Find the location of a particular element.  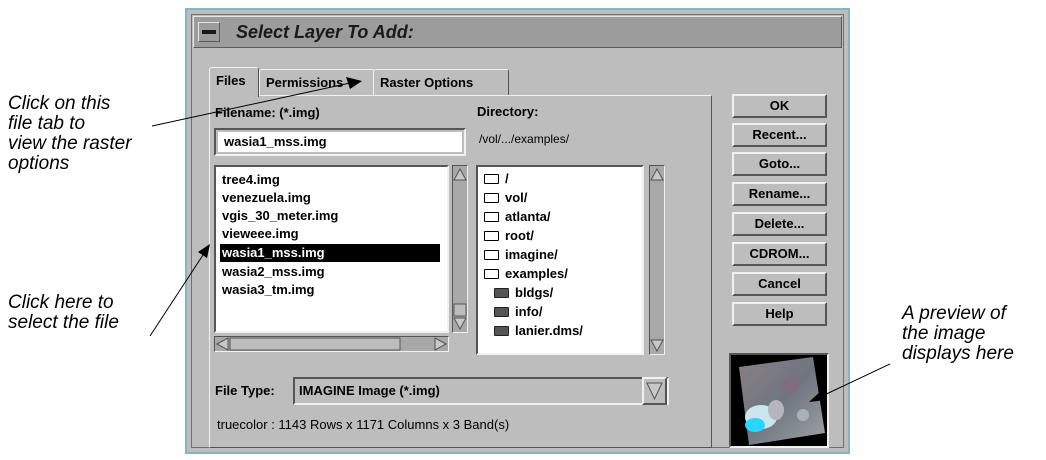

filename-field: wasia1_mss.img is located at coordinates (340, 142).